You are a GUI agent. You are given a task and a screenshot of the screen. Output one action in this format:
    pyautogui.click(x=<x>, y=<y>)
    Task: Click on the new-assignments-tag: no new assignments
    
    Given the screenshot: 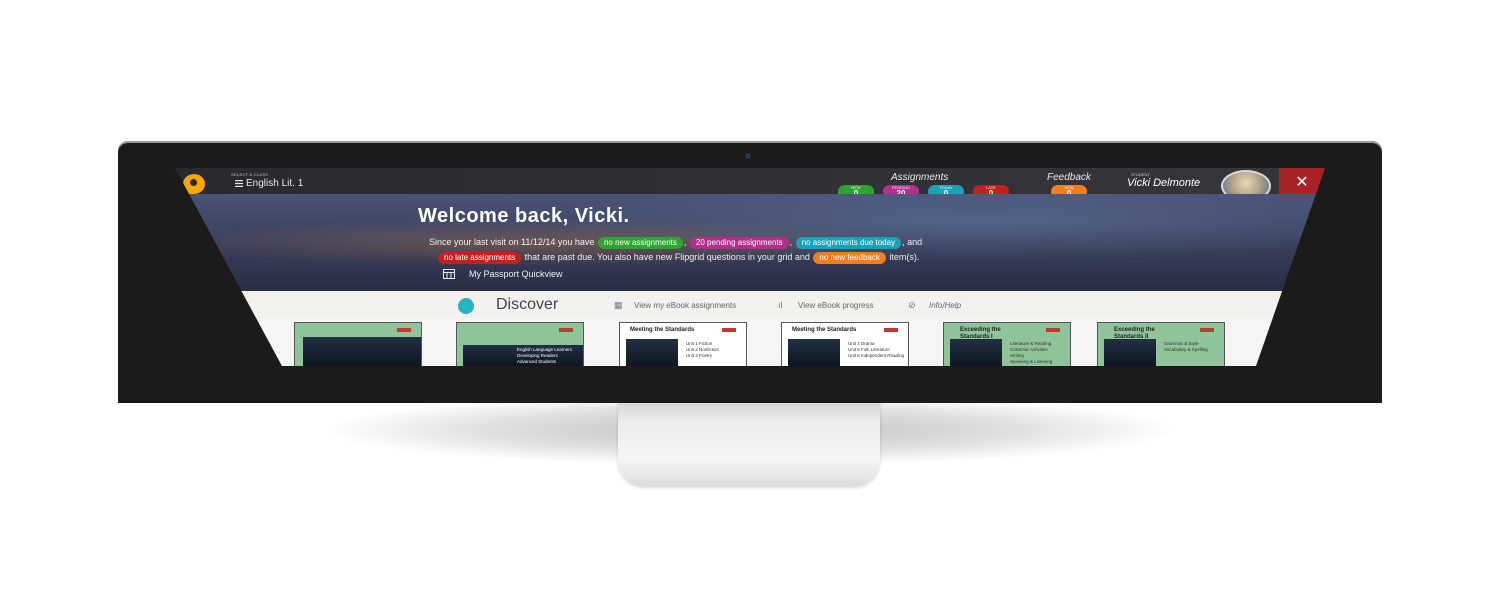 What is the action you would take?
    pyautogui.click(x=640, y=243)
    